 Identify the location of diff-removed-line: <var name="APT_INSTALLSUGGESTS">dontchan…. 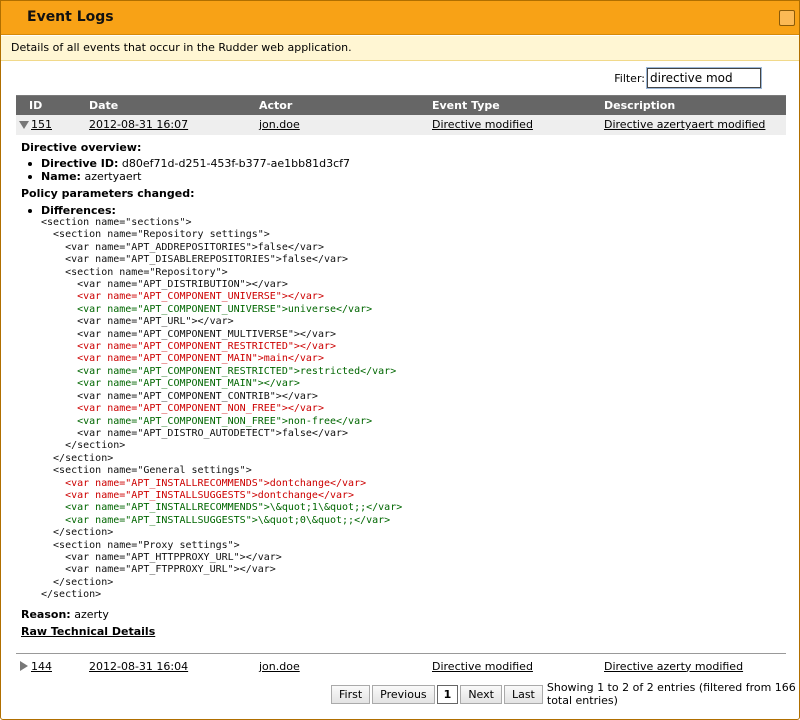
(198, 495).